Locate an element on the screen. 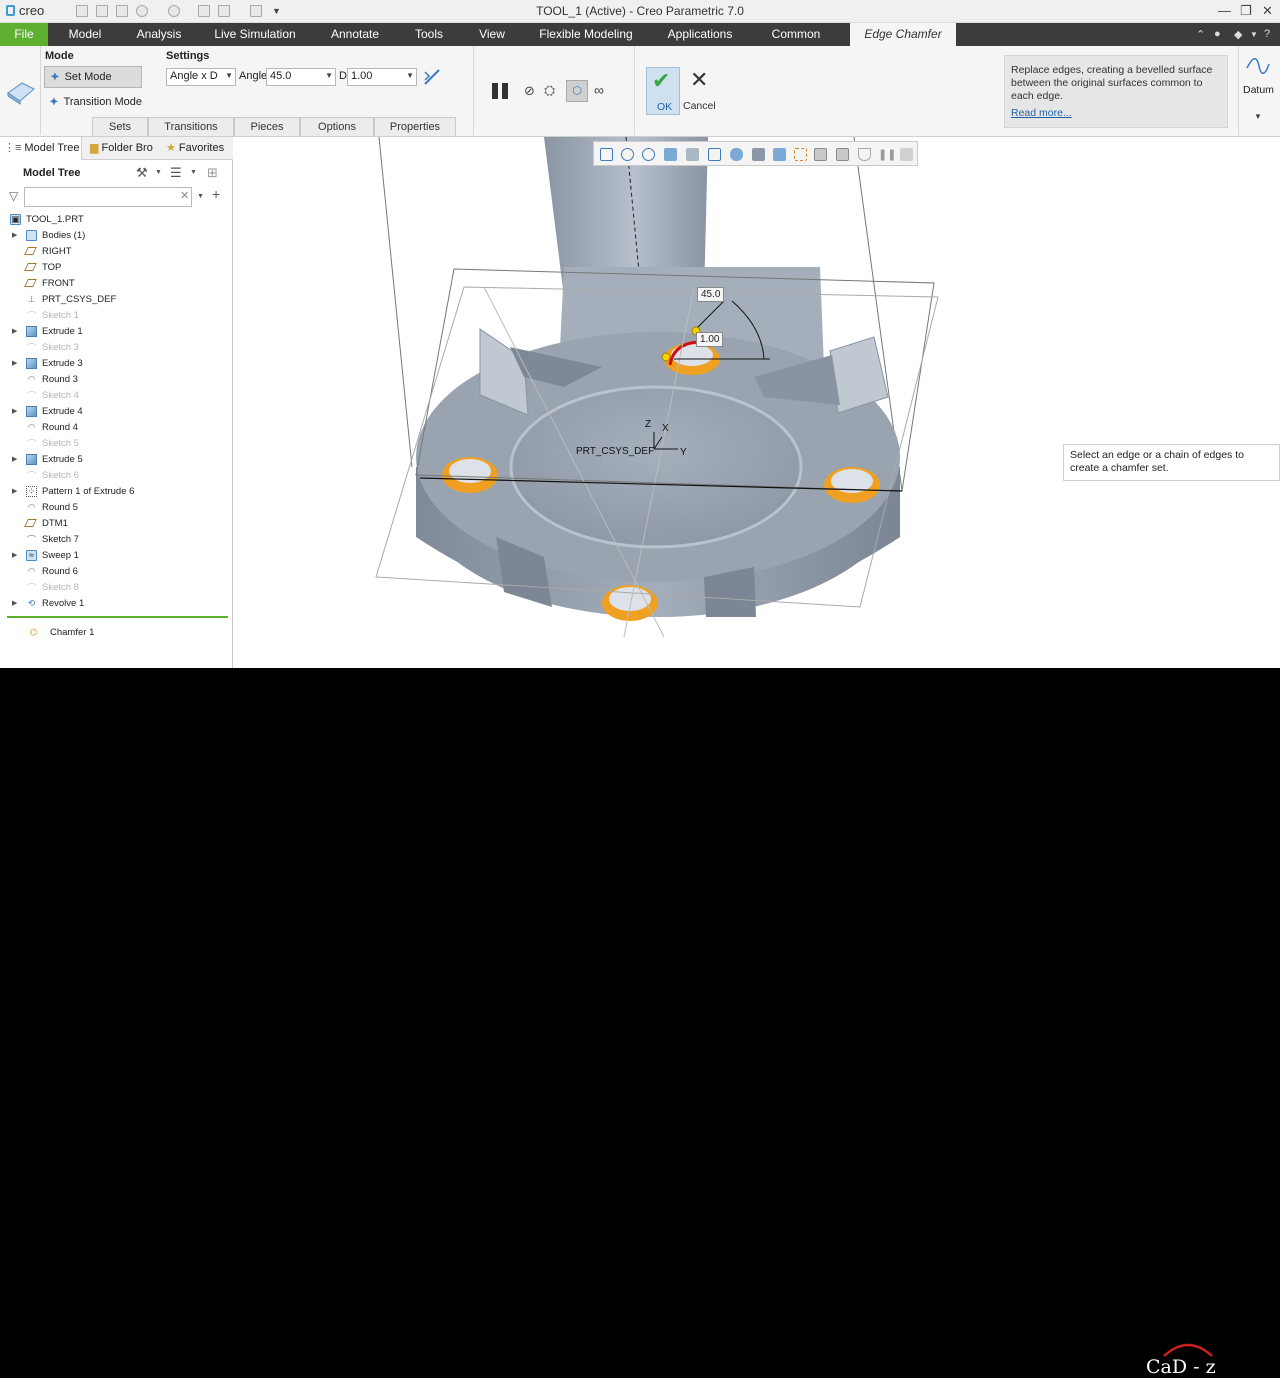 The image size is (1280, 1378). tab-view: View is located at coordinates (492, 34).